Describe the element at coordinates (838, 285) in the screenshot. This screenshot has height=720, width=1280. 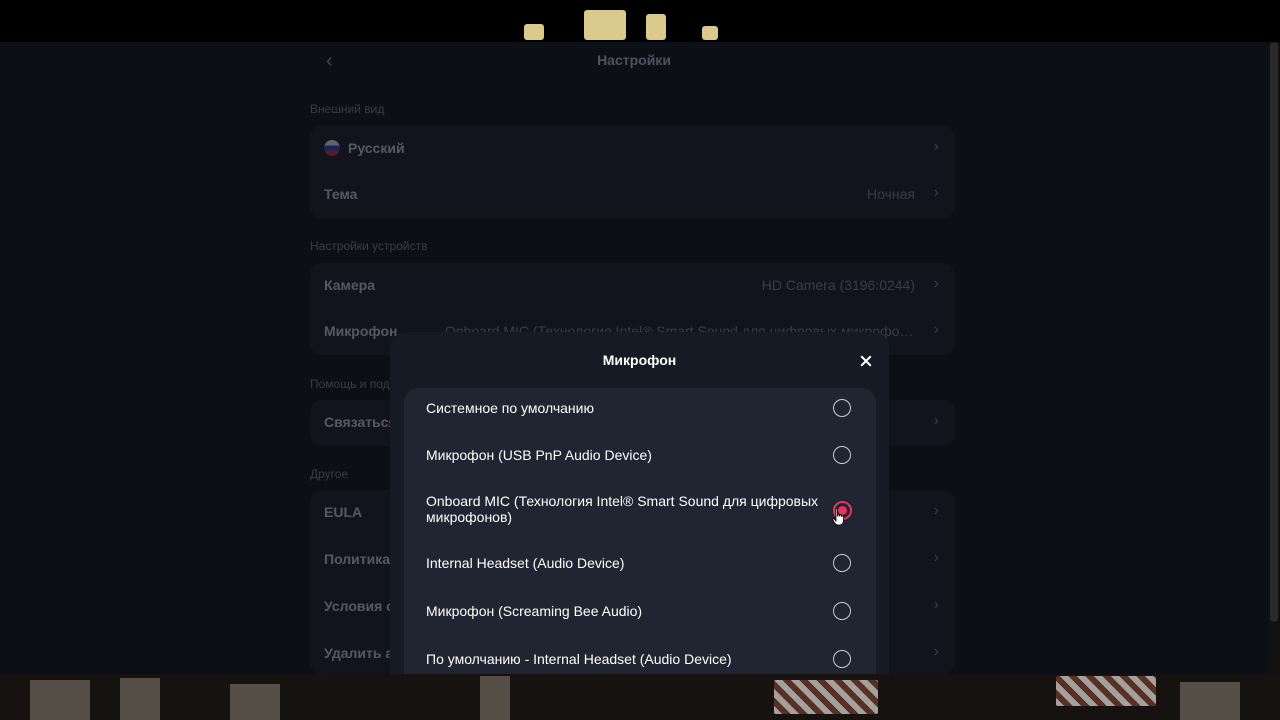
I see `camera-value: HD Camera (3196:0244)` at that location.